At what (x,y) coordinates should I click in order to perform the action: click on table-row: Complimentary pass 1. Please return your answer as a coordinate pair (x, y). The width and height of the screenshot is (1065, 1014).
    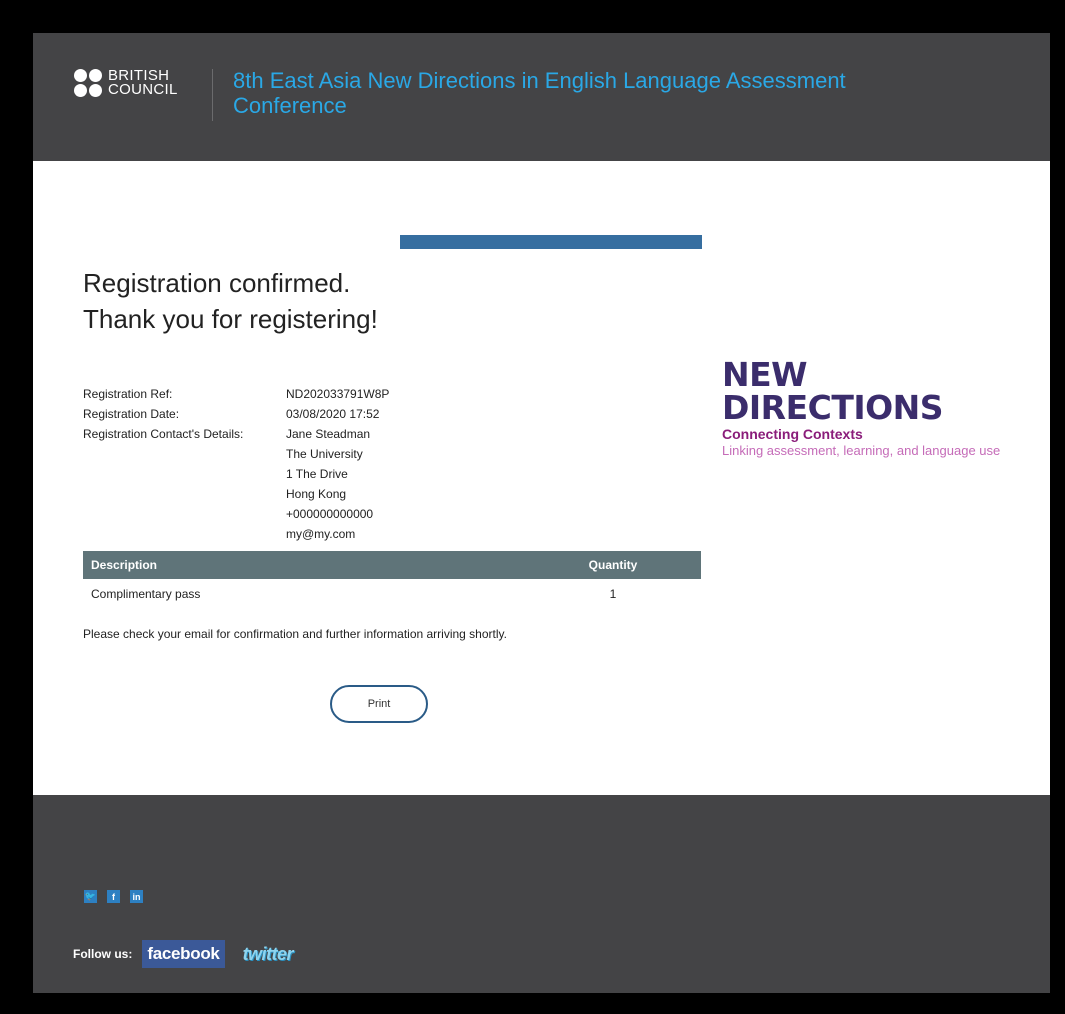
    Looking at the image, I should click on (392, 594).